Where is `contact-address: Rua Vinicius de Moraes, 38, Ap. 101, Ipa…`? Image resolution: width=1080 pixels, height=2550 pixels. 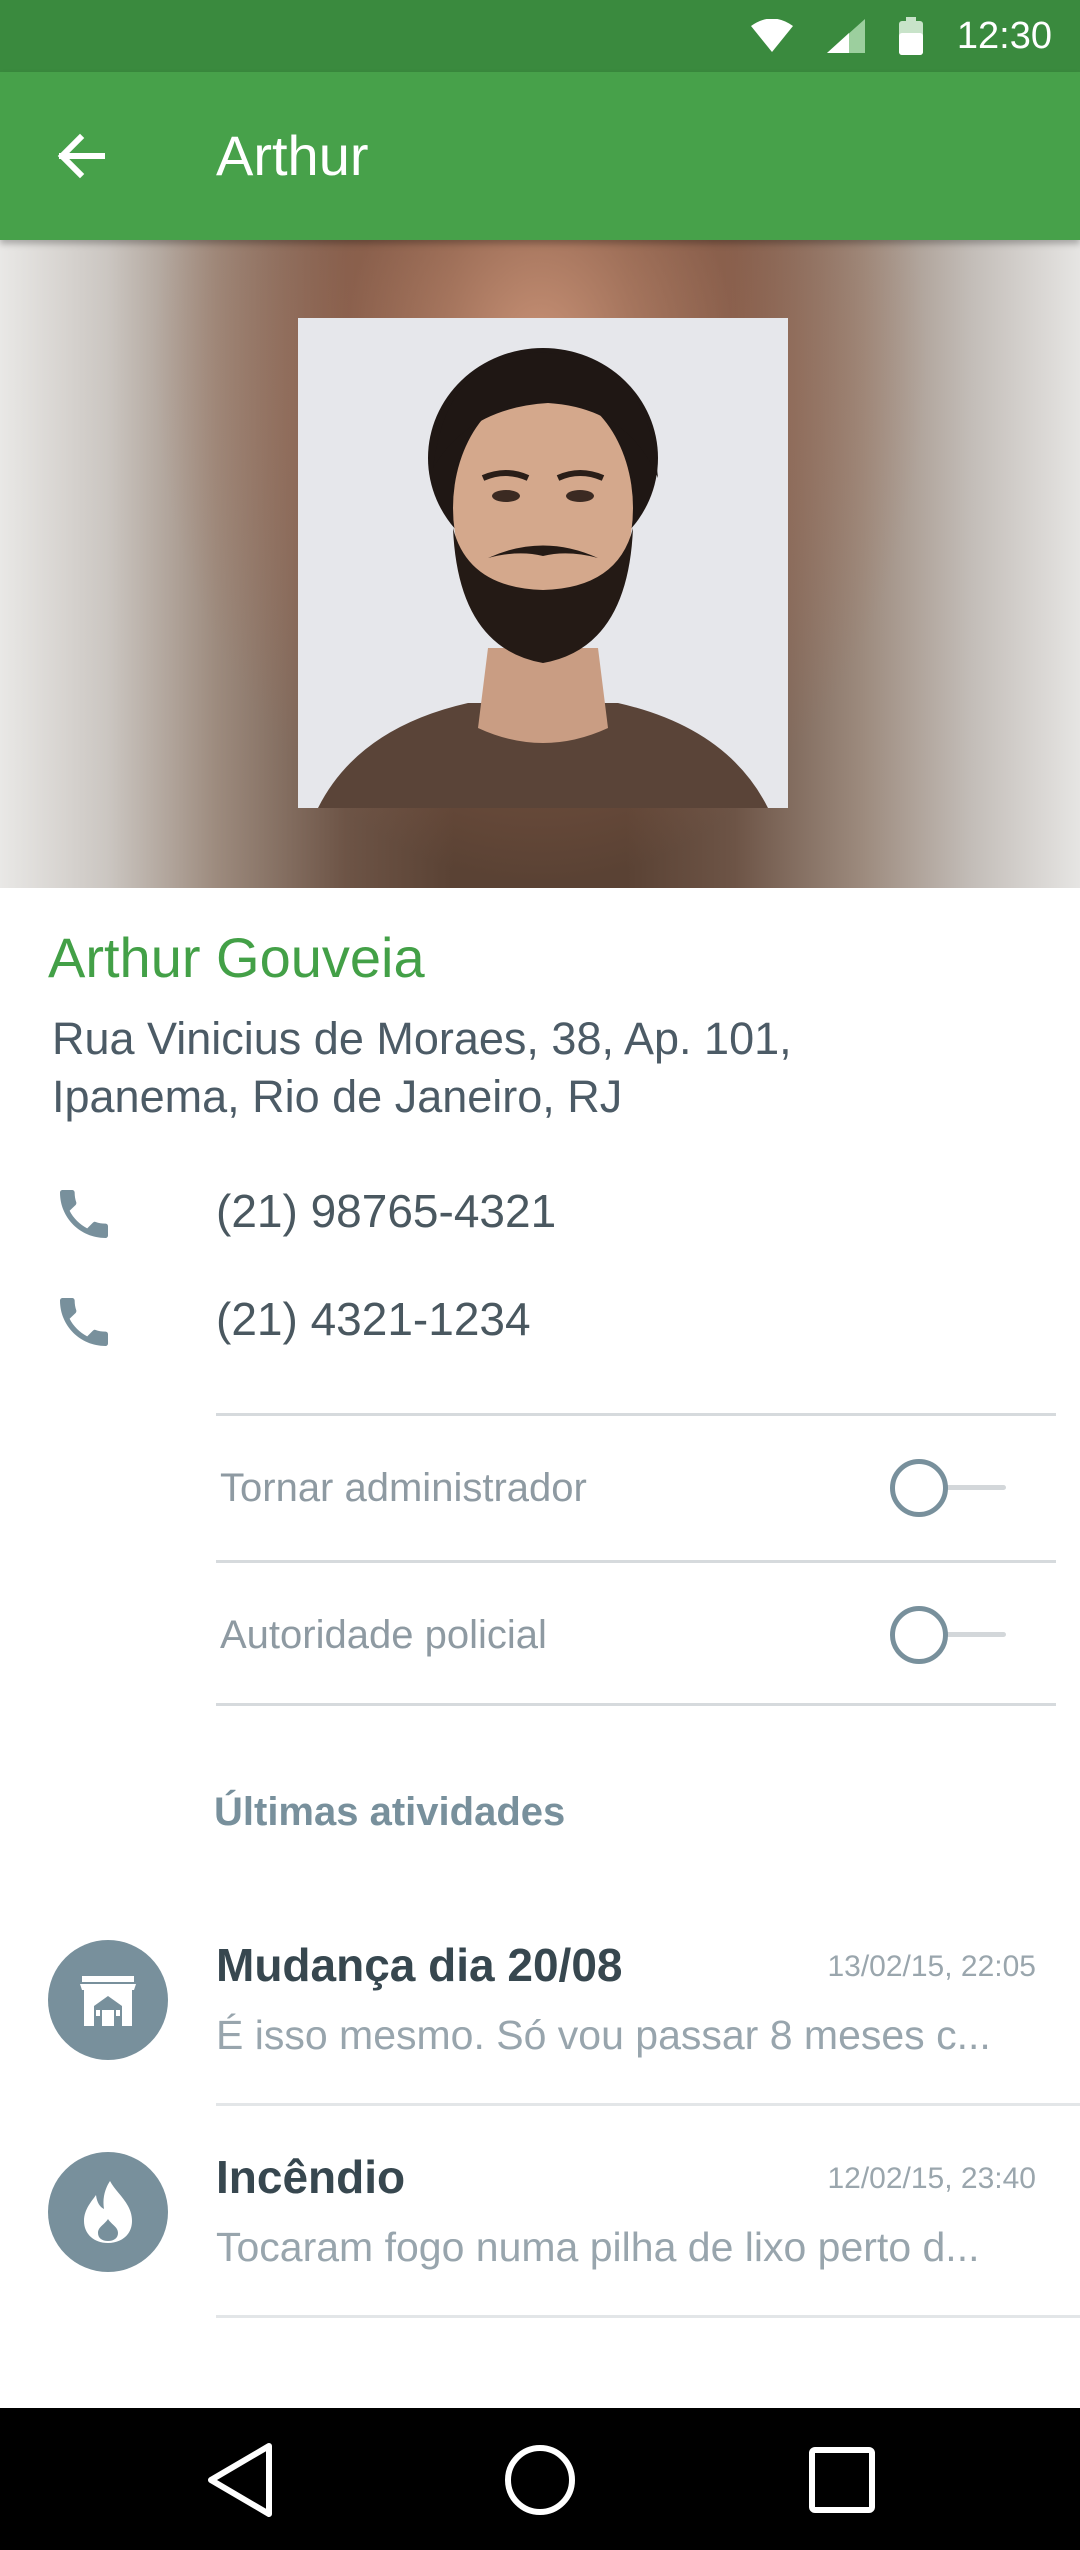
contact-address: Rua Vinicius de Moraes, 38, Ap. 101, Ipa… is located at coordinates (422, 1067).